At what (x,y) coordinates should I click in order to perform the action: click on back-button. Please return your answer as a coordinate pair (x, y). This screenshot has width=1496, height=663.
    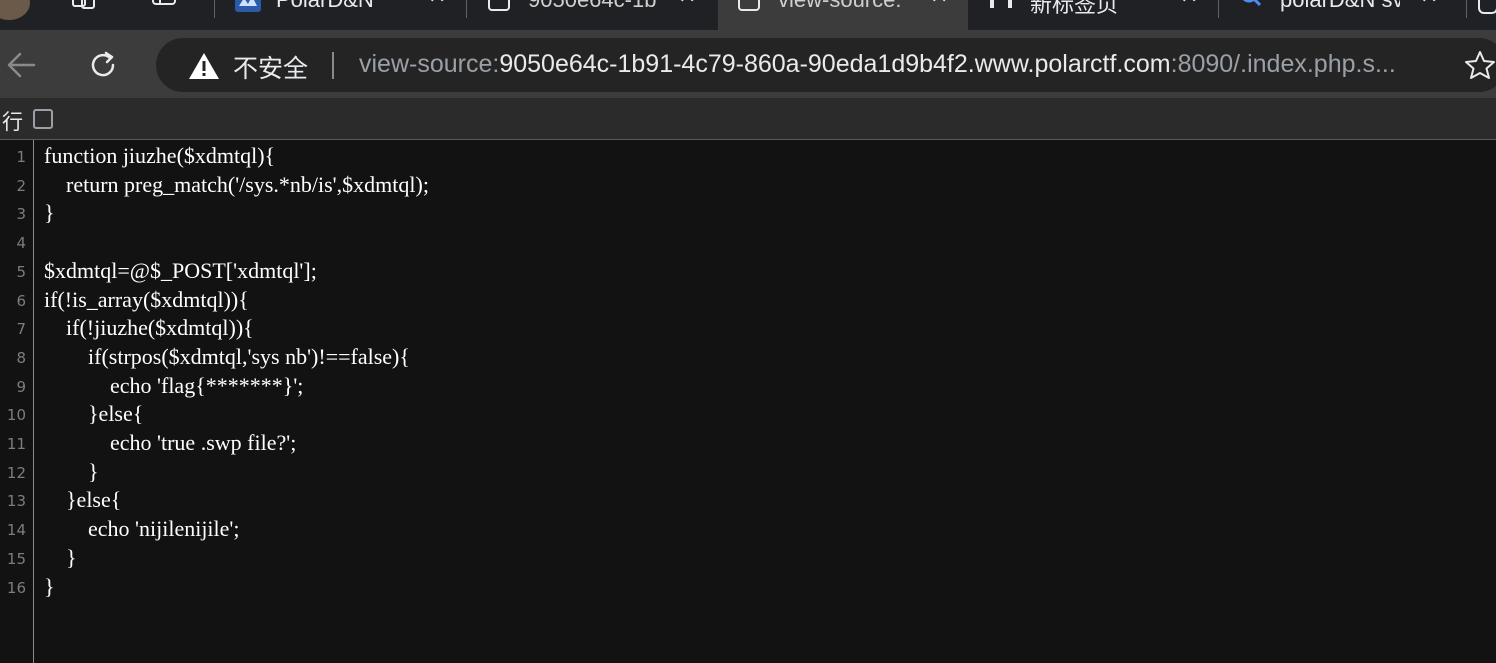
    Looking at the image, I should click on (21, 65).